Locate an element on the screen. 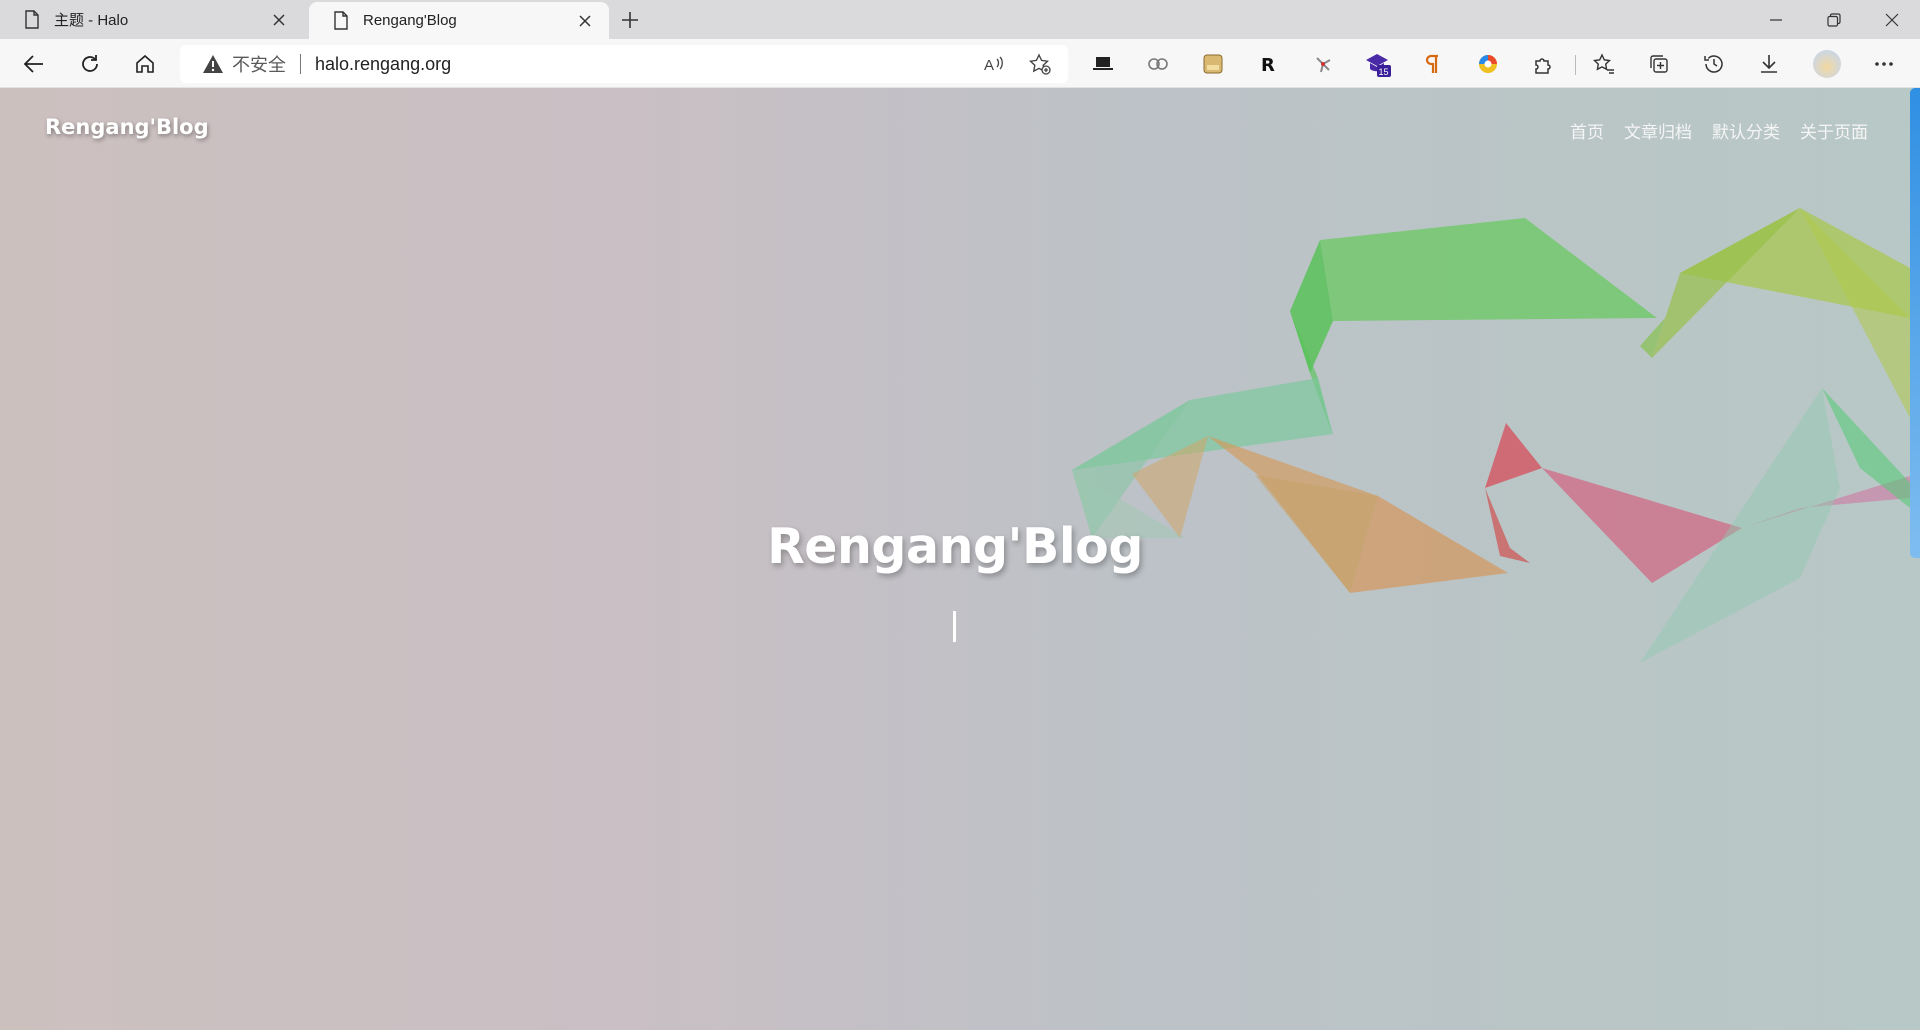  url-text: halo.rengang.org is located at coordinates (383, 64).